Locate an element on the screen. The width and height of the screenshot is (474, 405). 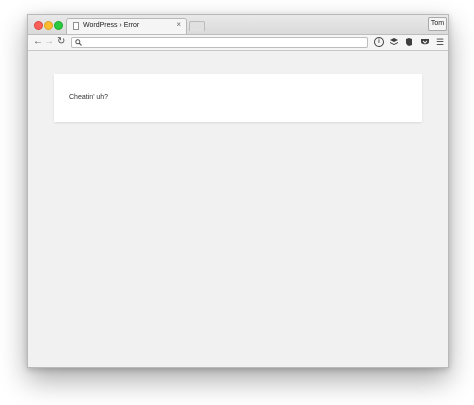
error-message-box: Cheatin’ uh? is located at coordinates (238, 98).